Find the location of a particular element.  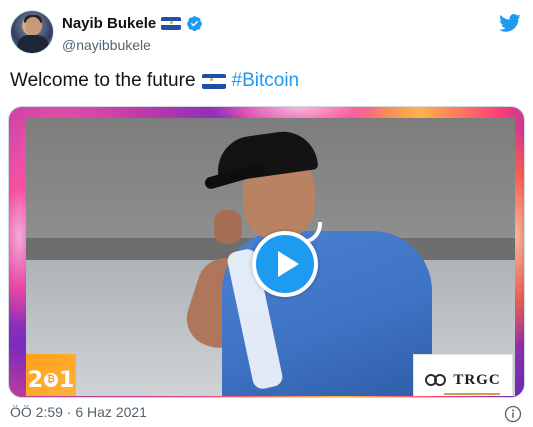

author-display-name: Nayib Bukele is located at coordinates (109, 23).